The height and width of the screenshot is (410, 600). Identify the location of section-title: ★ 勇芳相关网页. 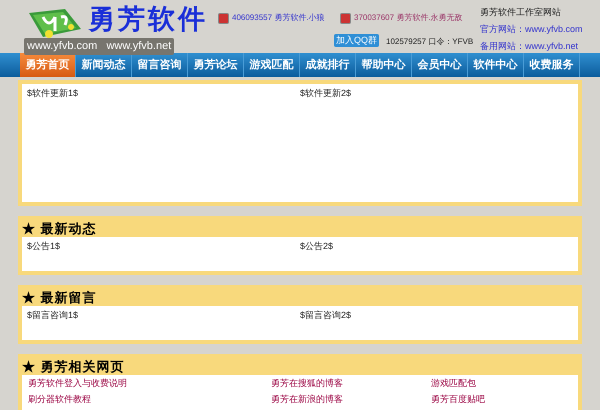
(74, 366).